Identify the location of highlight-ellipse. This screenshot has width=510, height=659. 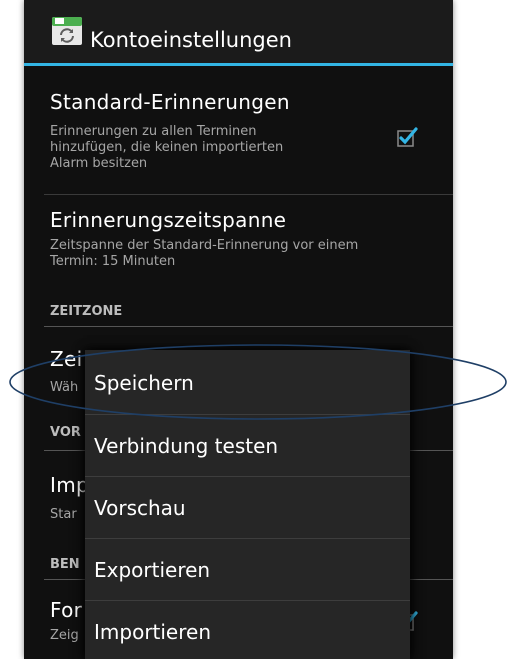
(258, 382).